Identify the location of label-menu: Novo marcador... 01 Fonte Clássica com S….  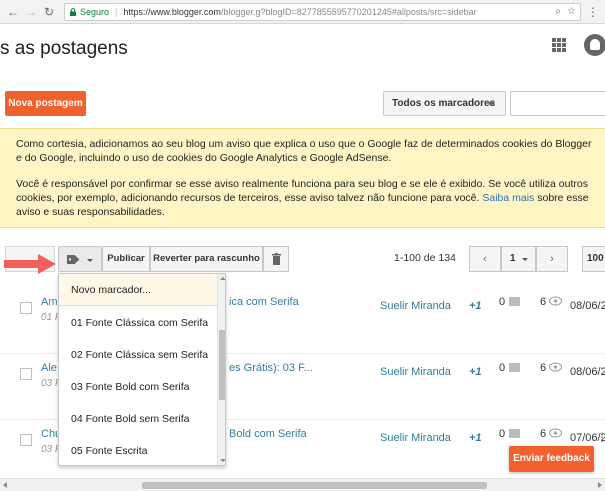
(142, 369).